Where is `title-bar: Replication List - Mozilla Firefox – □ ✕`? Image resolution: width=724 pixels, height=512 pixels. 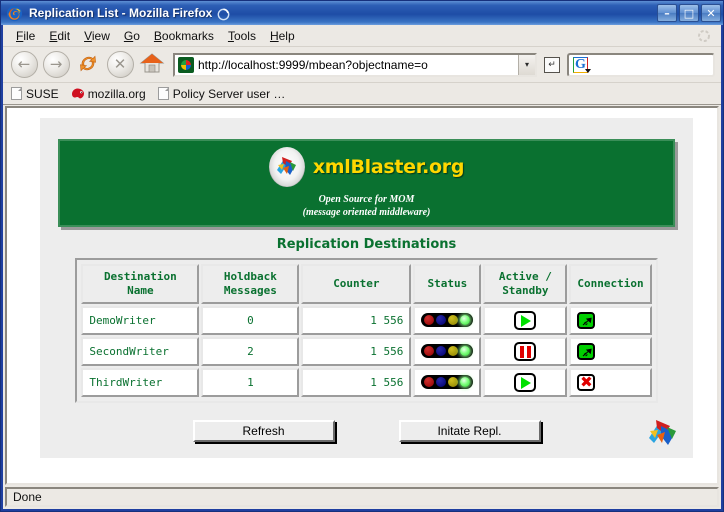 title-bar: Replication List - Mozilla Firefox – □ ✕ is located at coordinates (362, 13).